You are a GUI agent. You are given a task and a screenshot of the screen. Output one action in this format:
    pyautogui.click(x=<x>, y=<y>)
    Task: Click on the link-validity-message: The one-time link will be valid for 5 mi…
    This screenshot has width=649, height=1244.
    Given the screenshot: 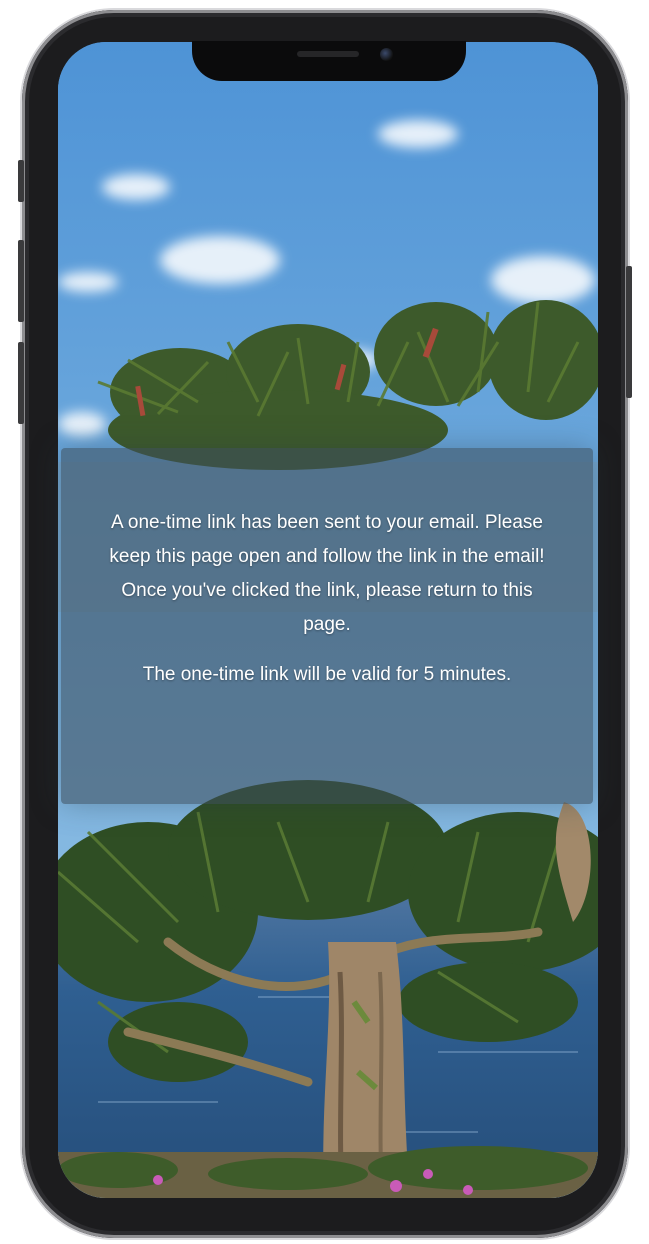 What is the action you would take?
    pyautogui.click(x=327, y=674)
    